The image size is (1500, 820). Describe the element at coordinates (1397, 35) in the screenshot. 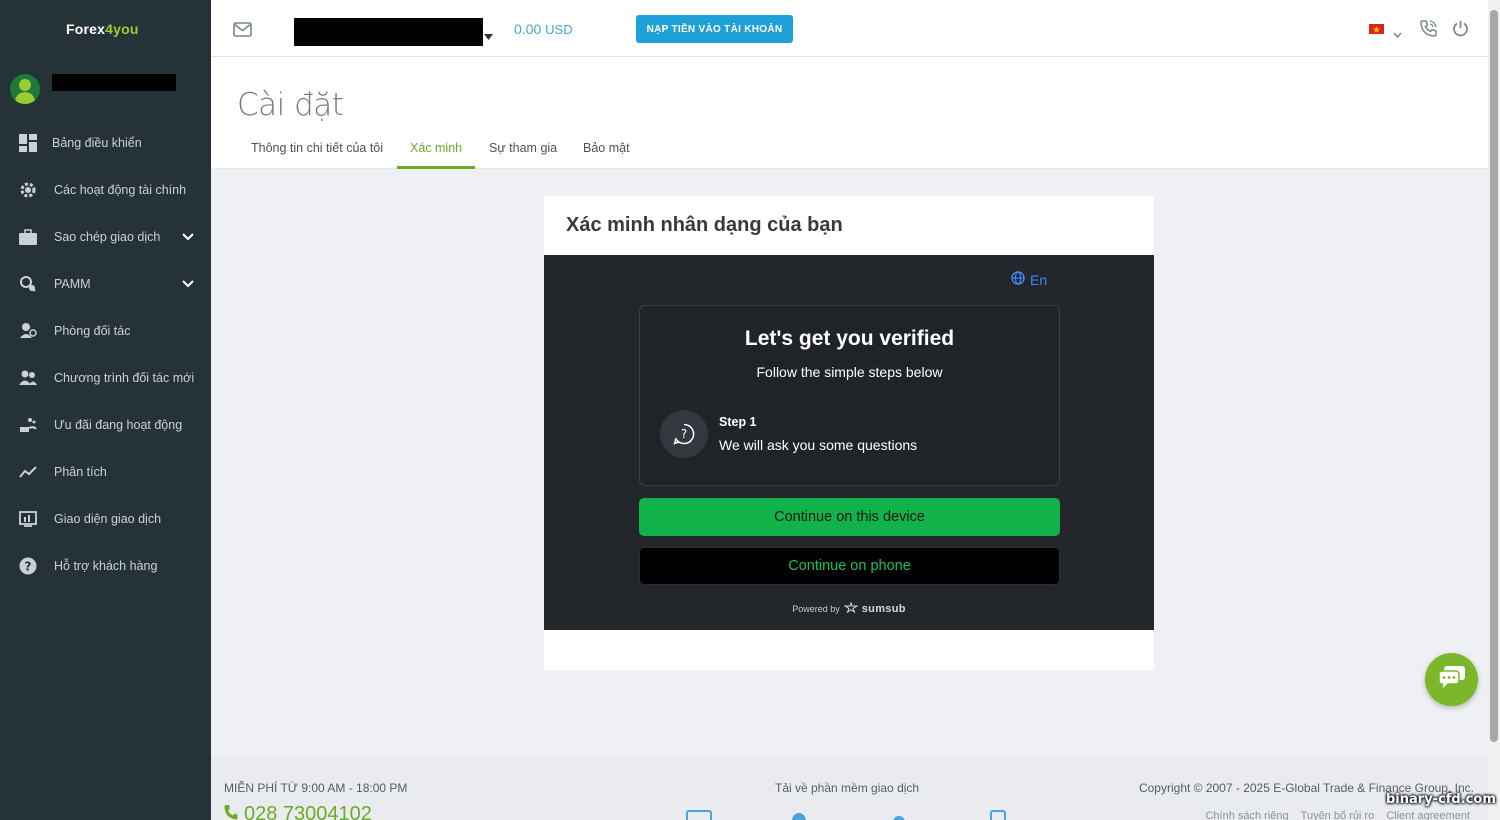

I see `language-chevron-down-icon` at that location.